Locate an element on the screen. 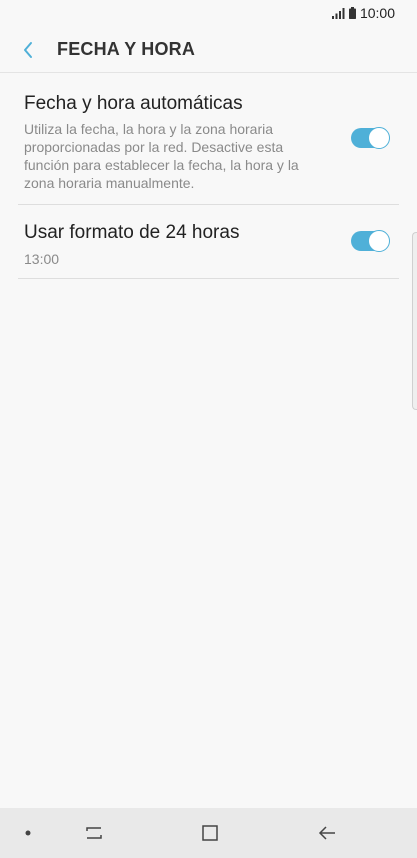 This screenshot has width=417, height=858. status-time: 10:00 is located at coordinates (377, 13).